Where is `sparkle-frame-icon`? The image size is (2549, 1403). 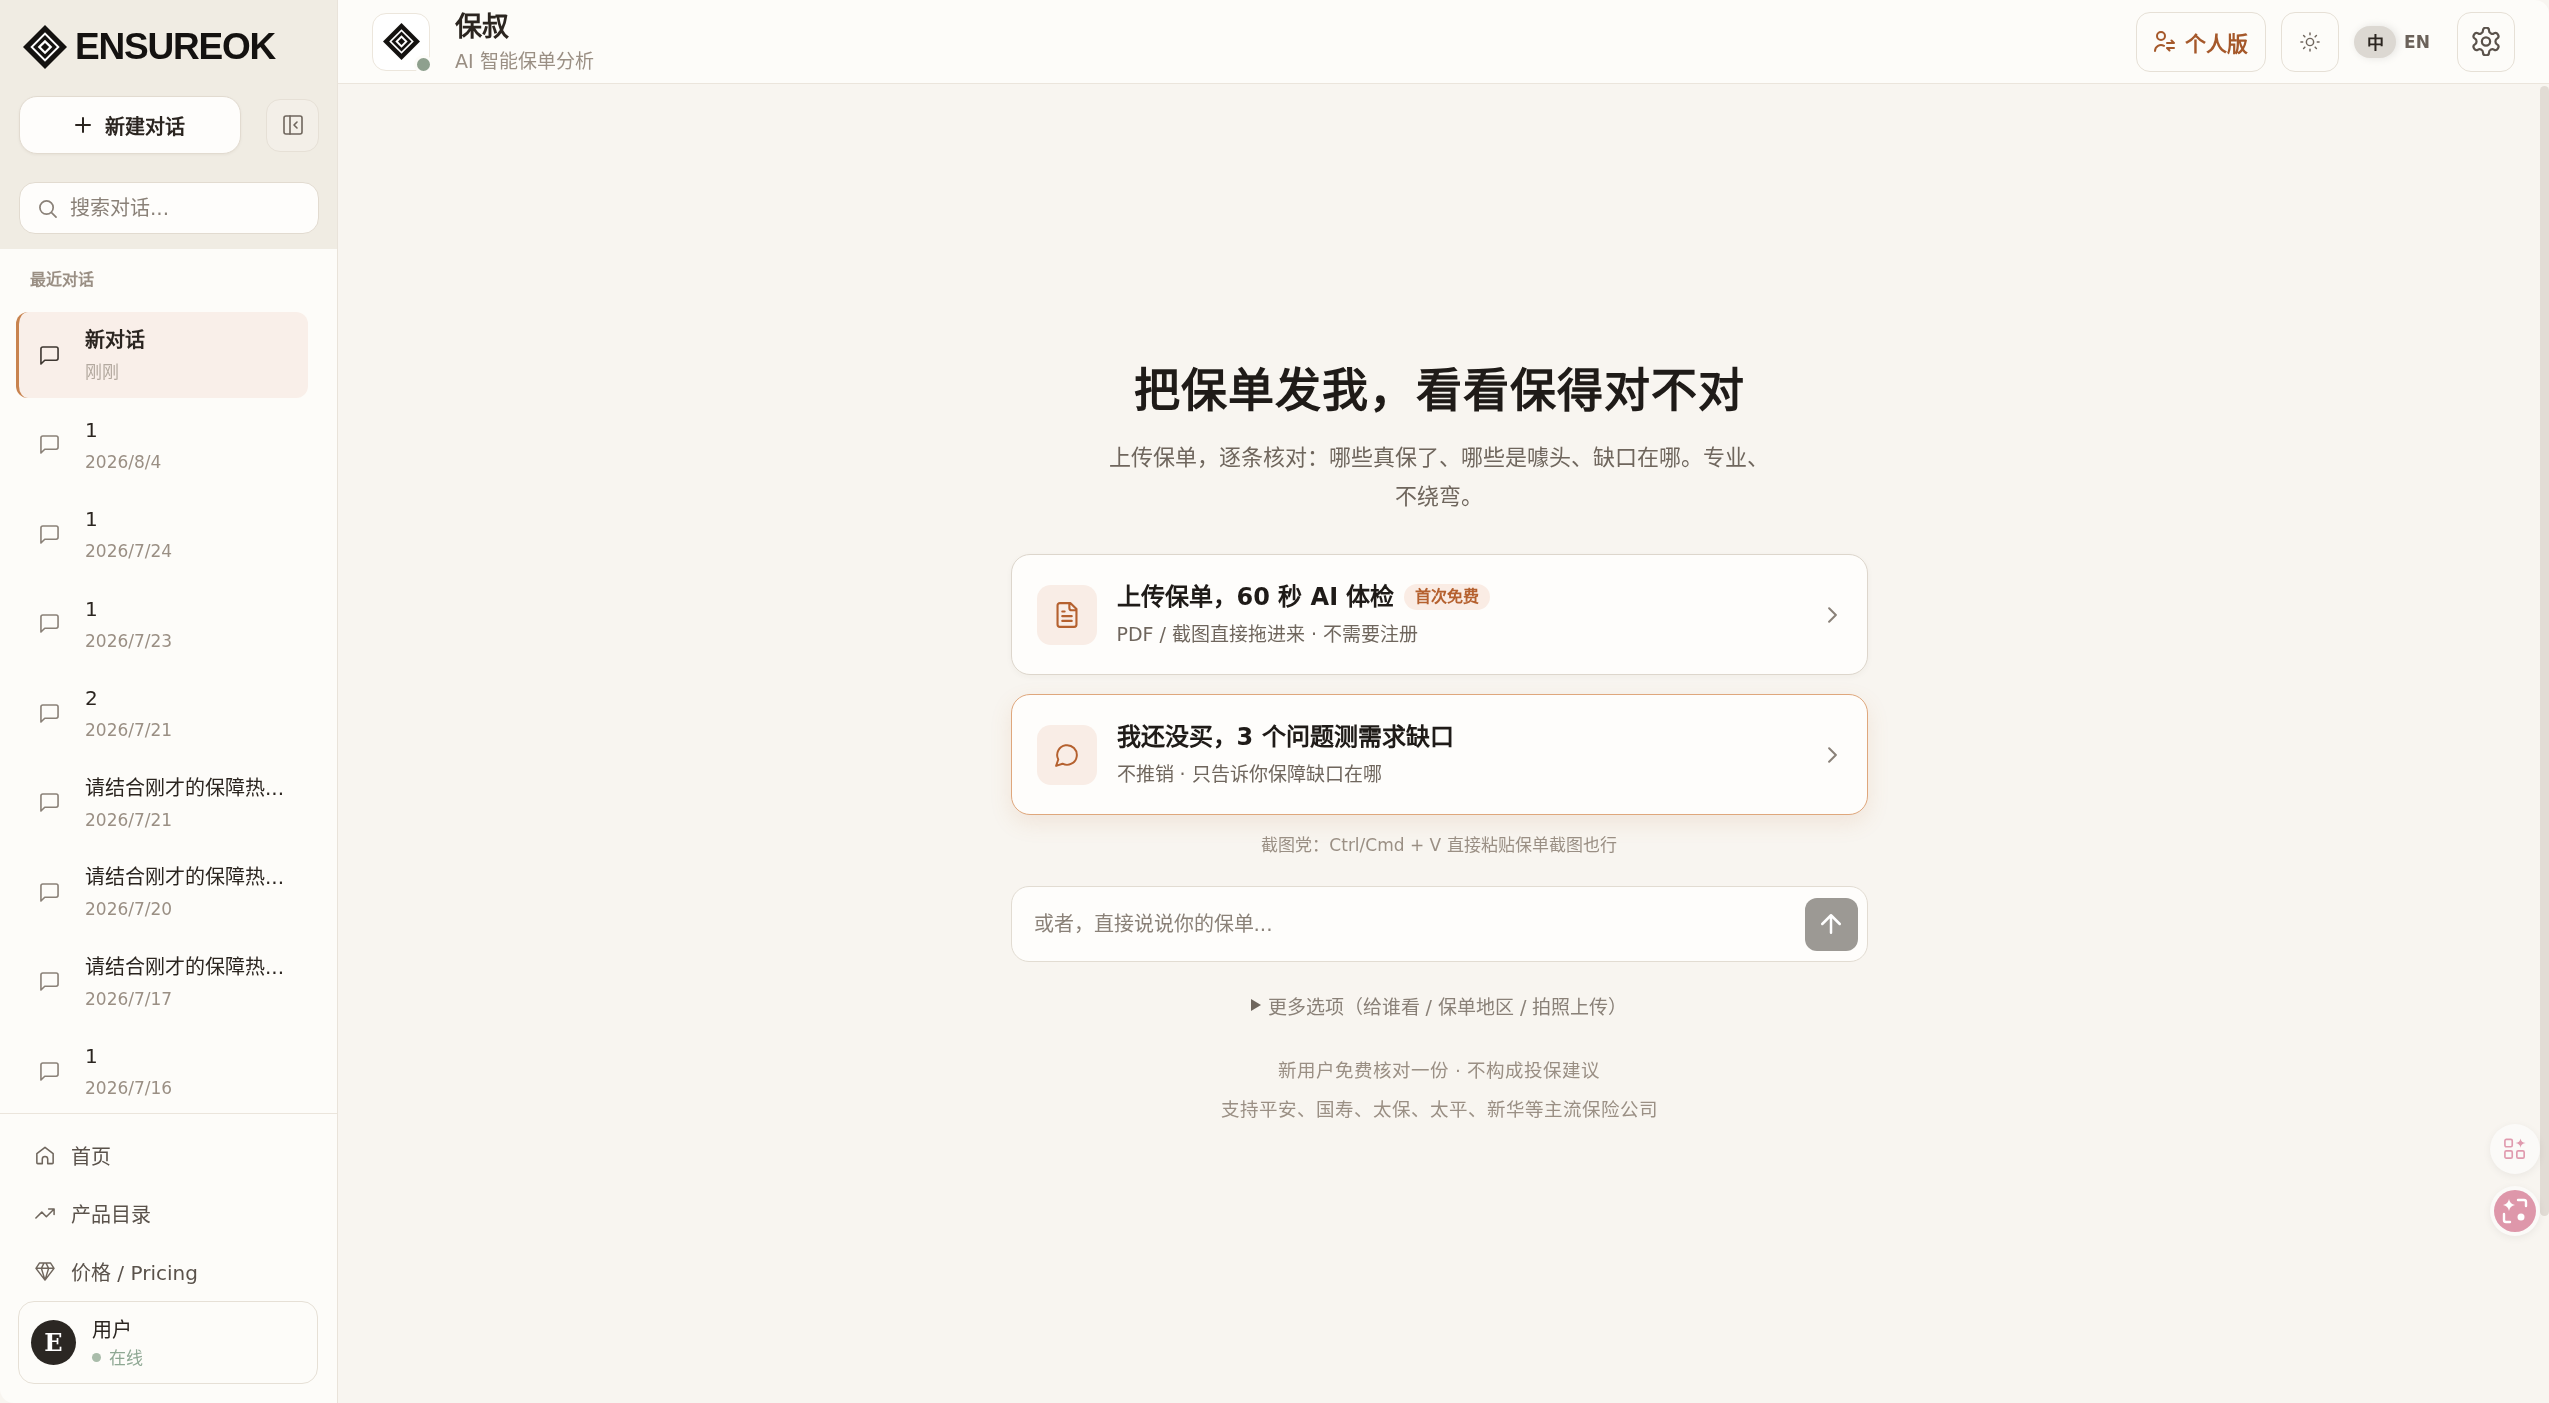
sparkle-frame-icon is located at coordinates (2515, 1211).